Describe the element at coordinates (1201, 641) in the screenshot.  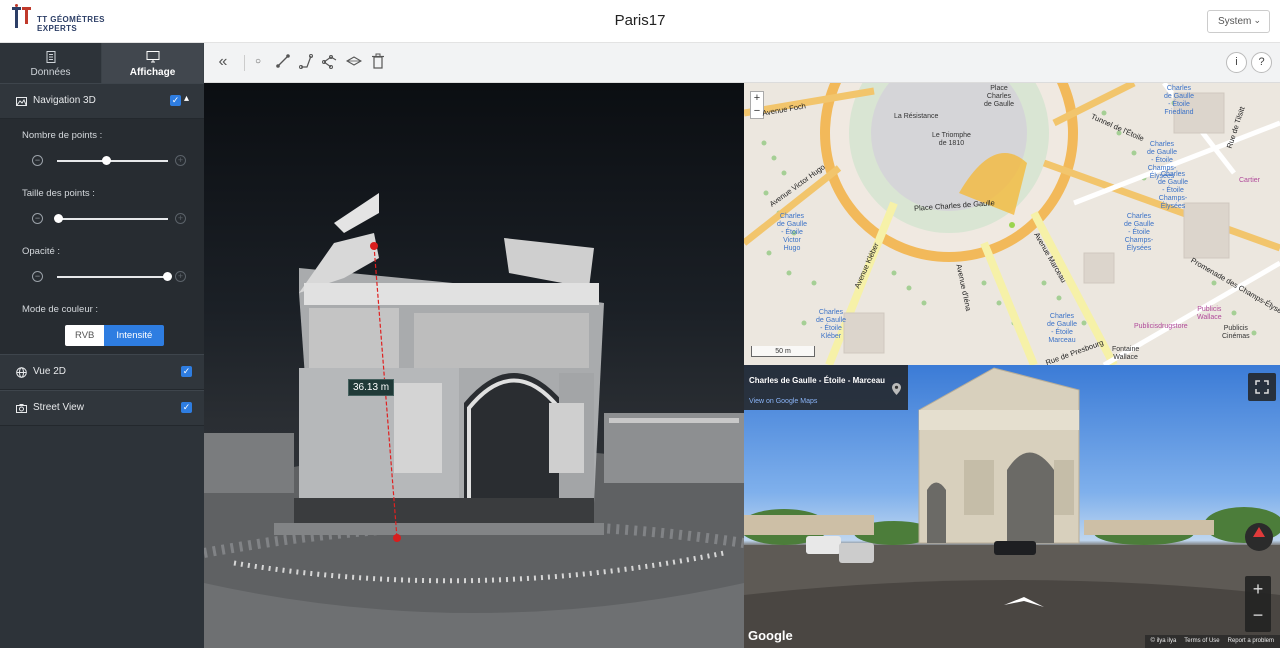
I see `terms-link: Terms of Use` at that location.